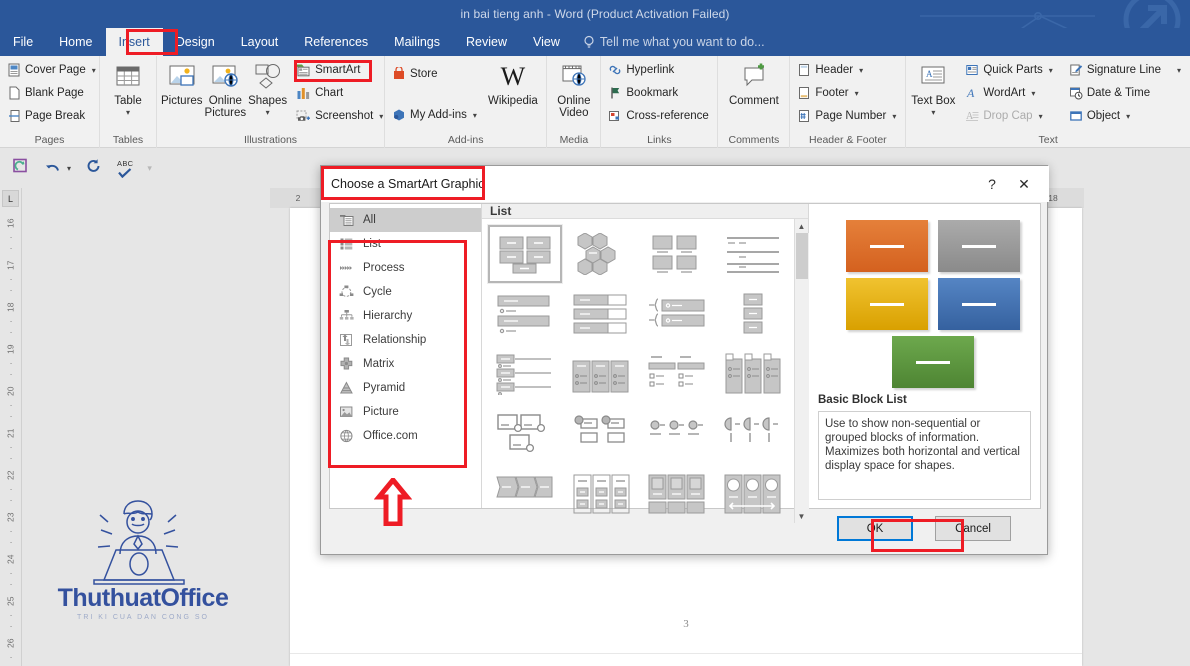 The width and height of the screenshot is (1190, 666). Describe the element at coordinates (182, 83) in the screenshot. I see `pictures-button: Pictures` at that location.